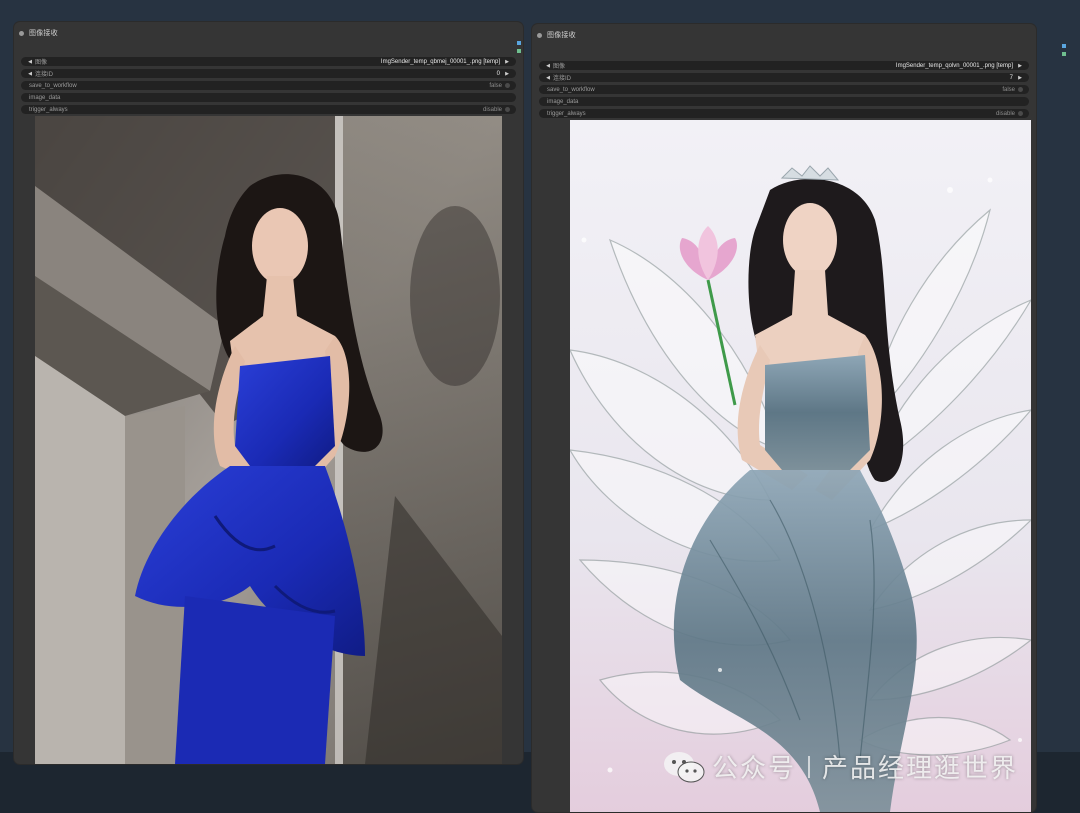 Image resolution: width=1080 pixels, height=813 pixels. What do you see at coordinates (809, 766) in the screenshot?
I see `watermark-separator` at bounding box center [809, 766].